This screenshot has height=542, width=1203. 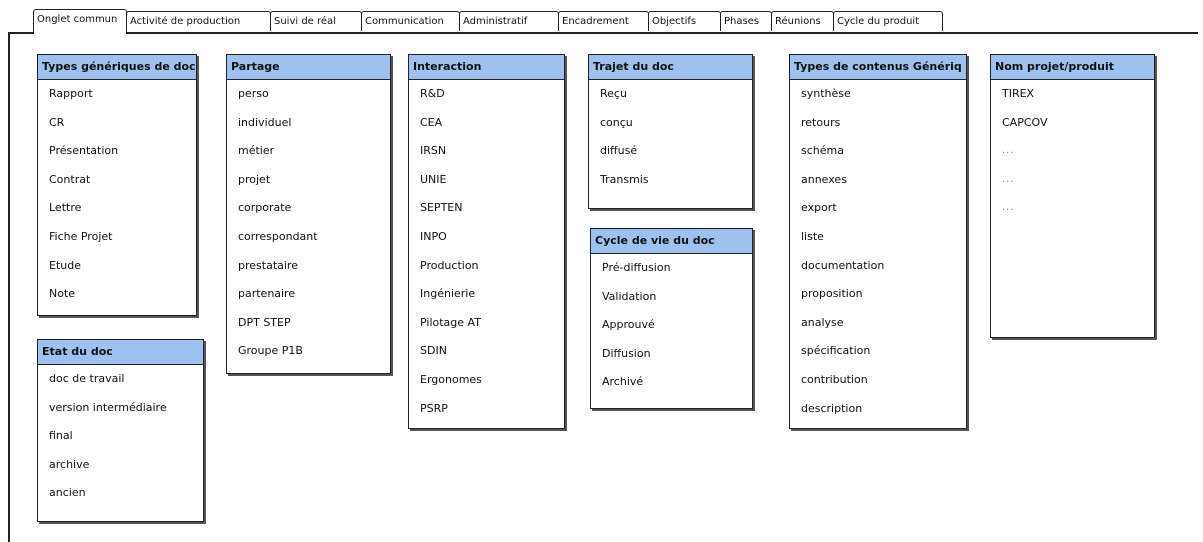 What do you see at coordinates (308, 208) in the screenshot?
I see `list-item: corporate` at bounding box center [308, 208].